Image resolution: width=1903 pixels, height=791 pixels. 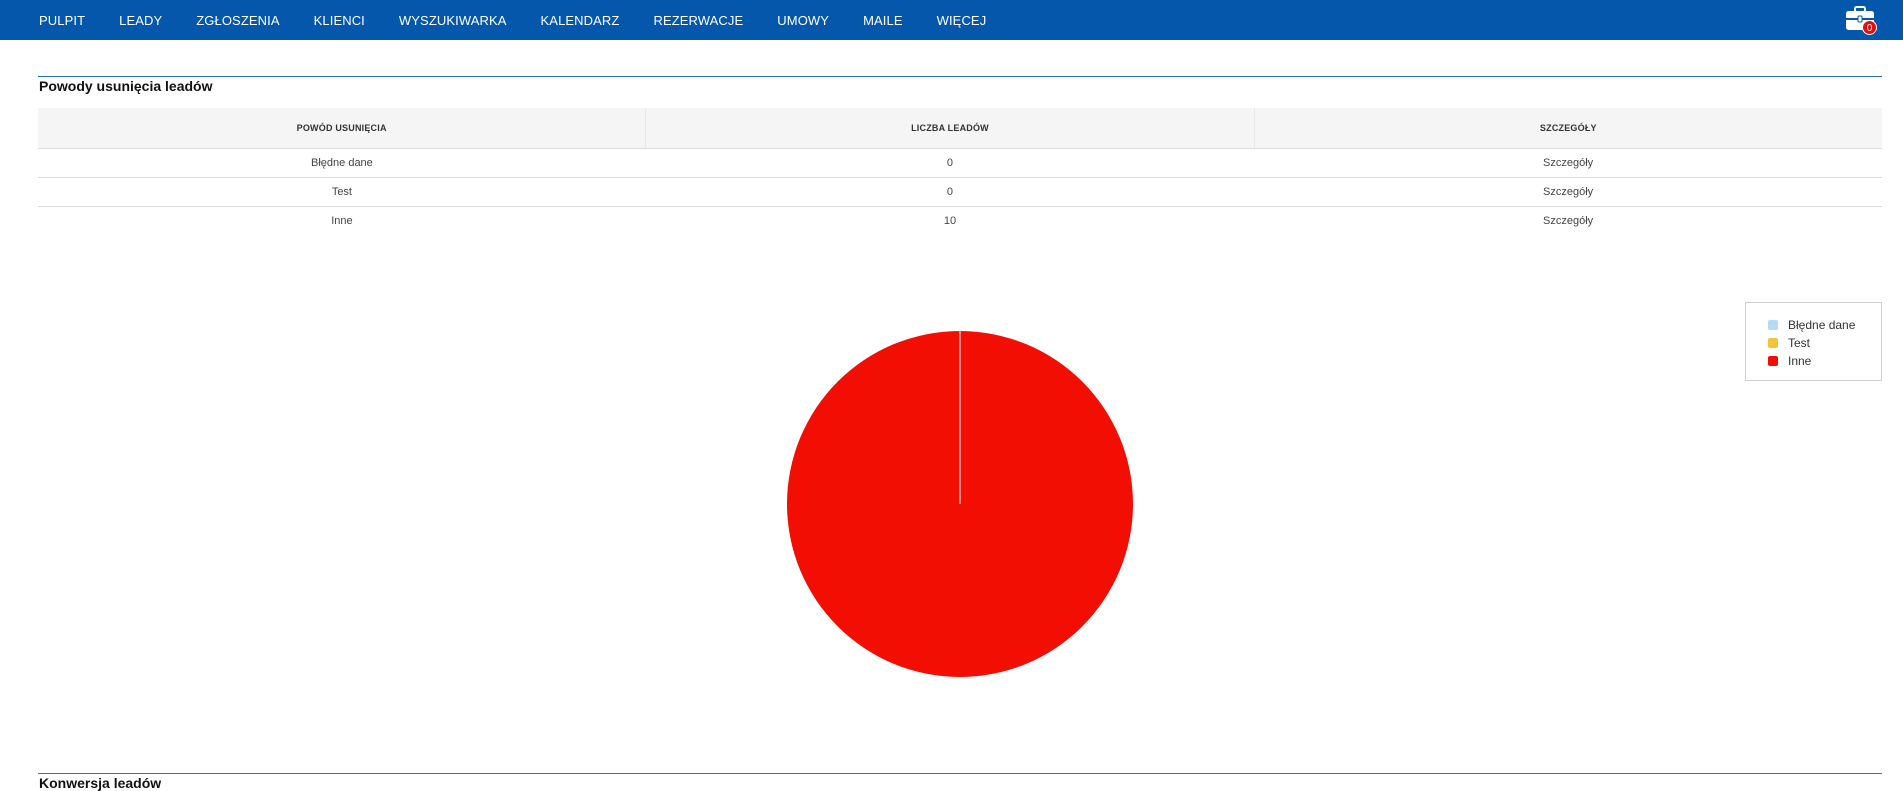 I want to click on pie-chart-svg, so click(x=960, y=504).